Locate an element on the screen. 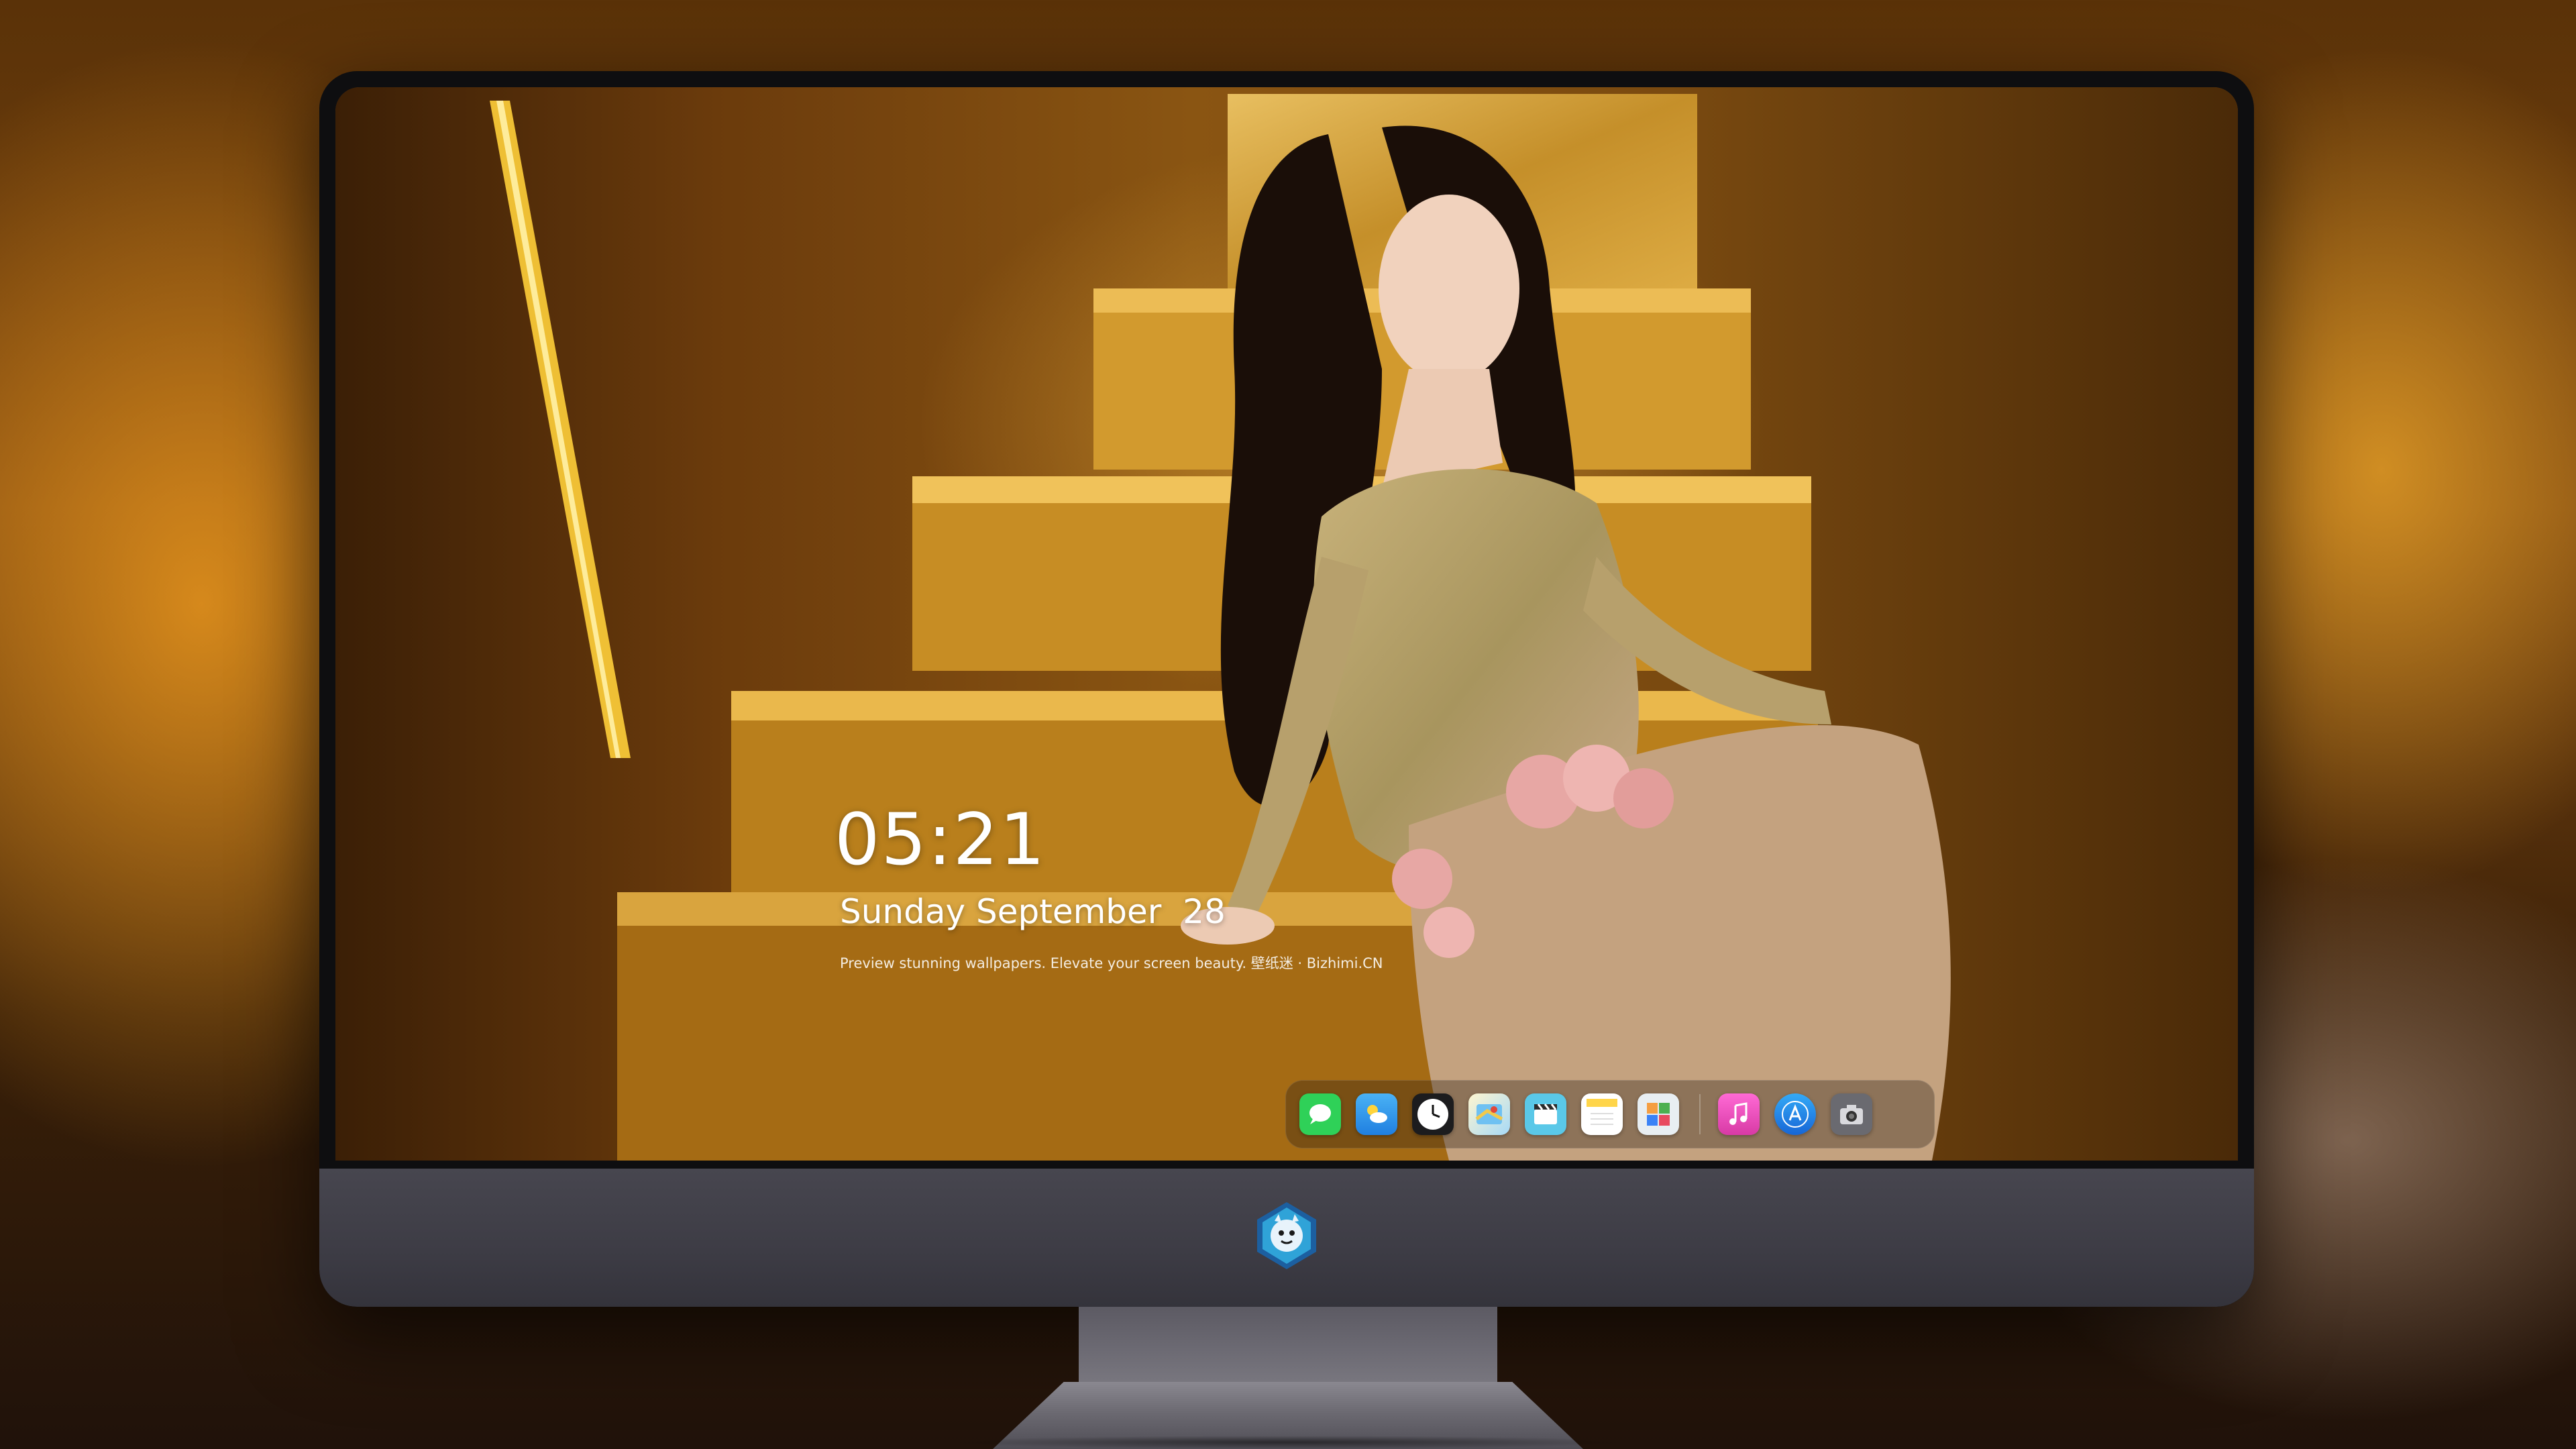 This screenshot has width=2576, height=1449. mascot-logo-icon is located at coordinates (1286, 1235).